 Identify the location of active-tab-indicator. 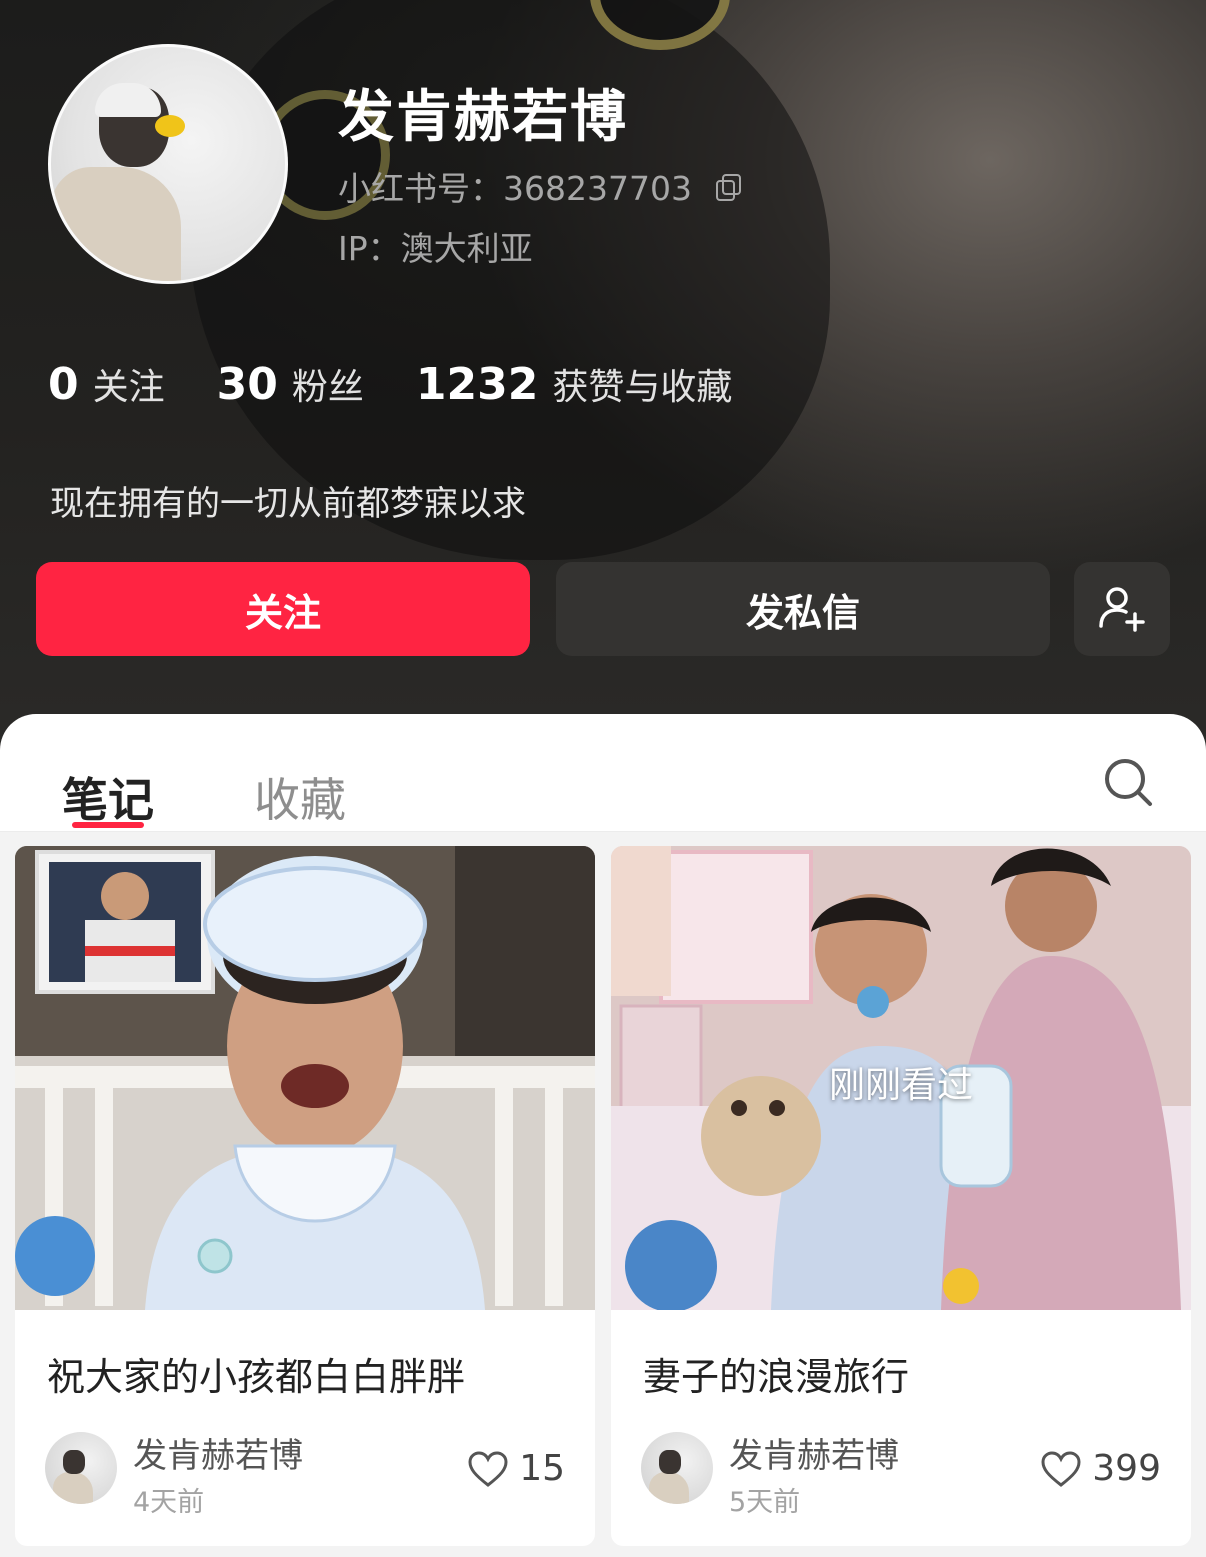
(108, 825).